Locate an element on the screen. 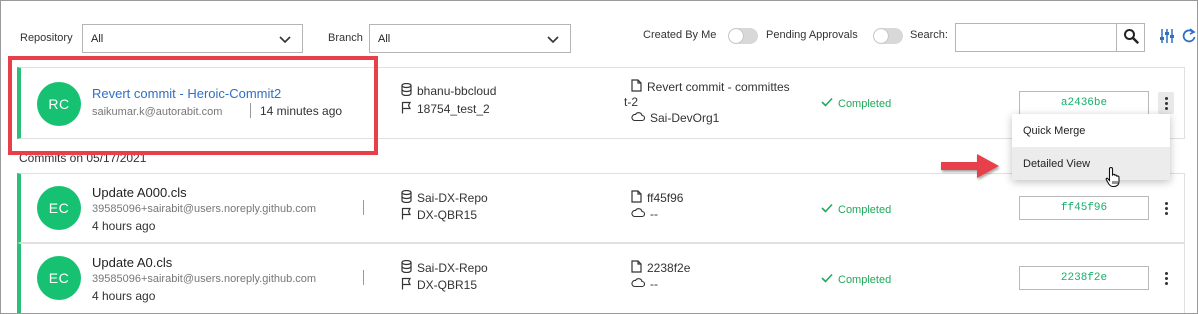 The image size is (1198, 314). org-info: Sai-DevOrg1 is located at coordinates (675, 118).